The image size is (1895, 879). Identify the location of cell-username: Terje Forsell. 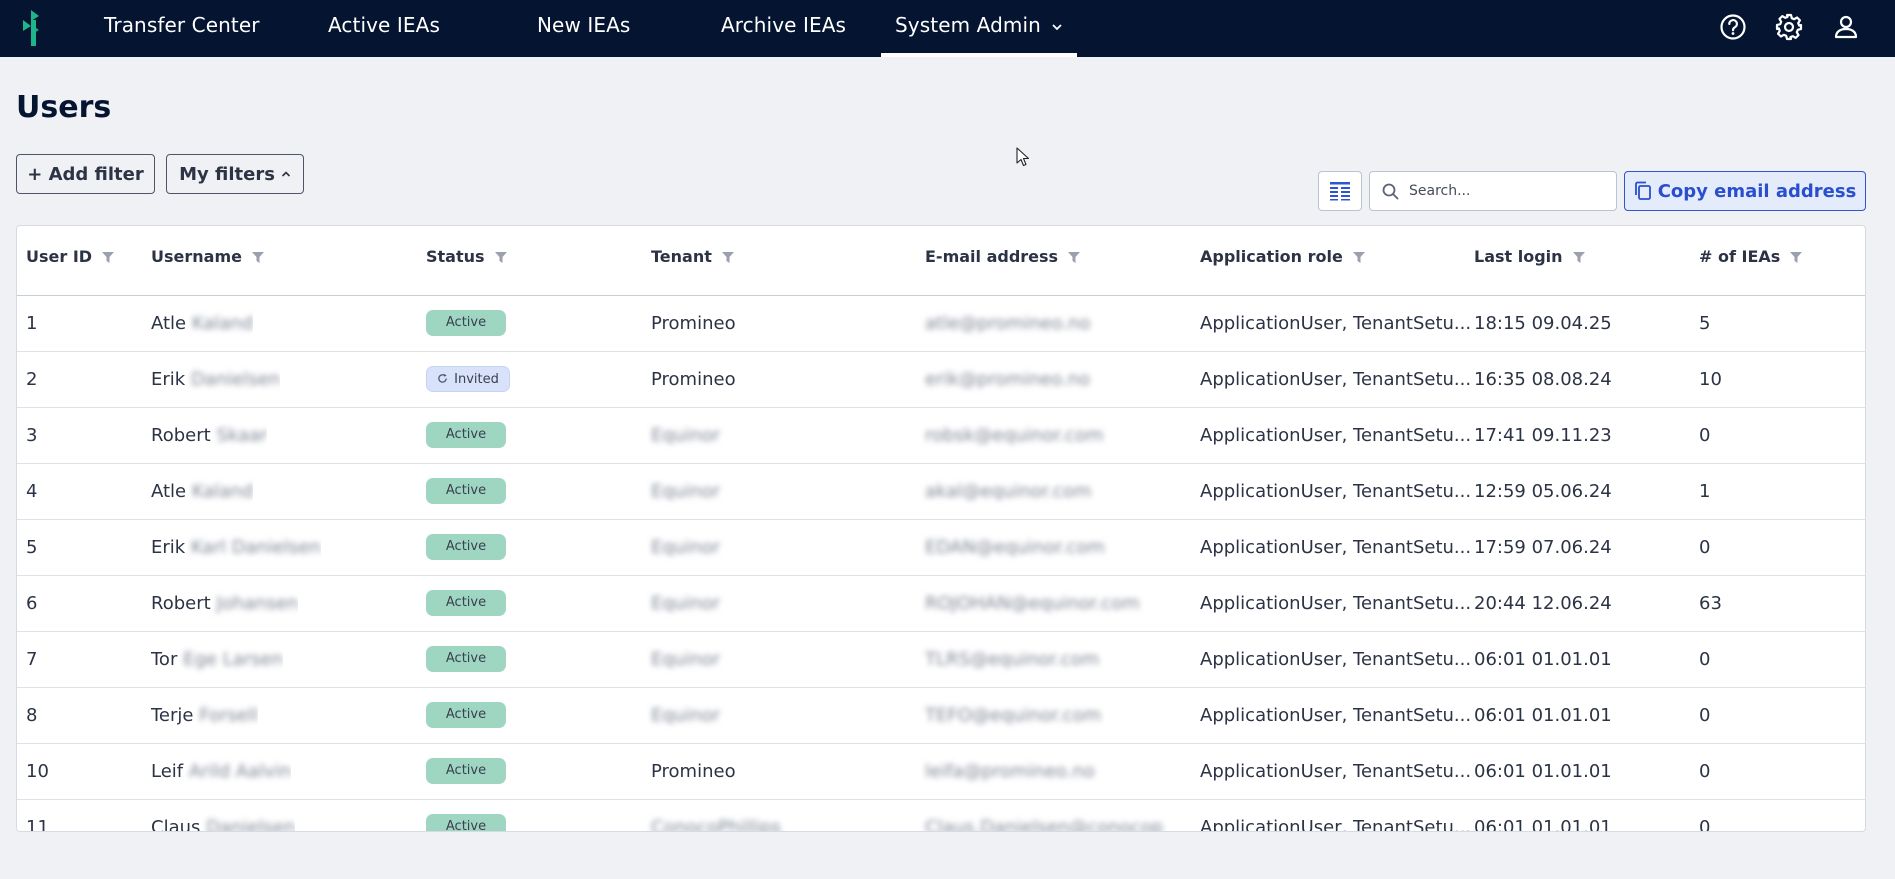
(204, 716).